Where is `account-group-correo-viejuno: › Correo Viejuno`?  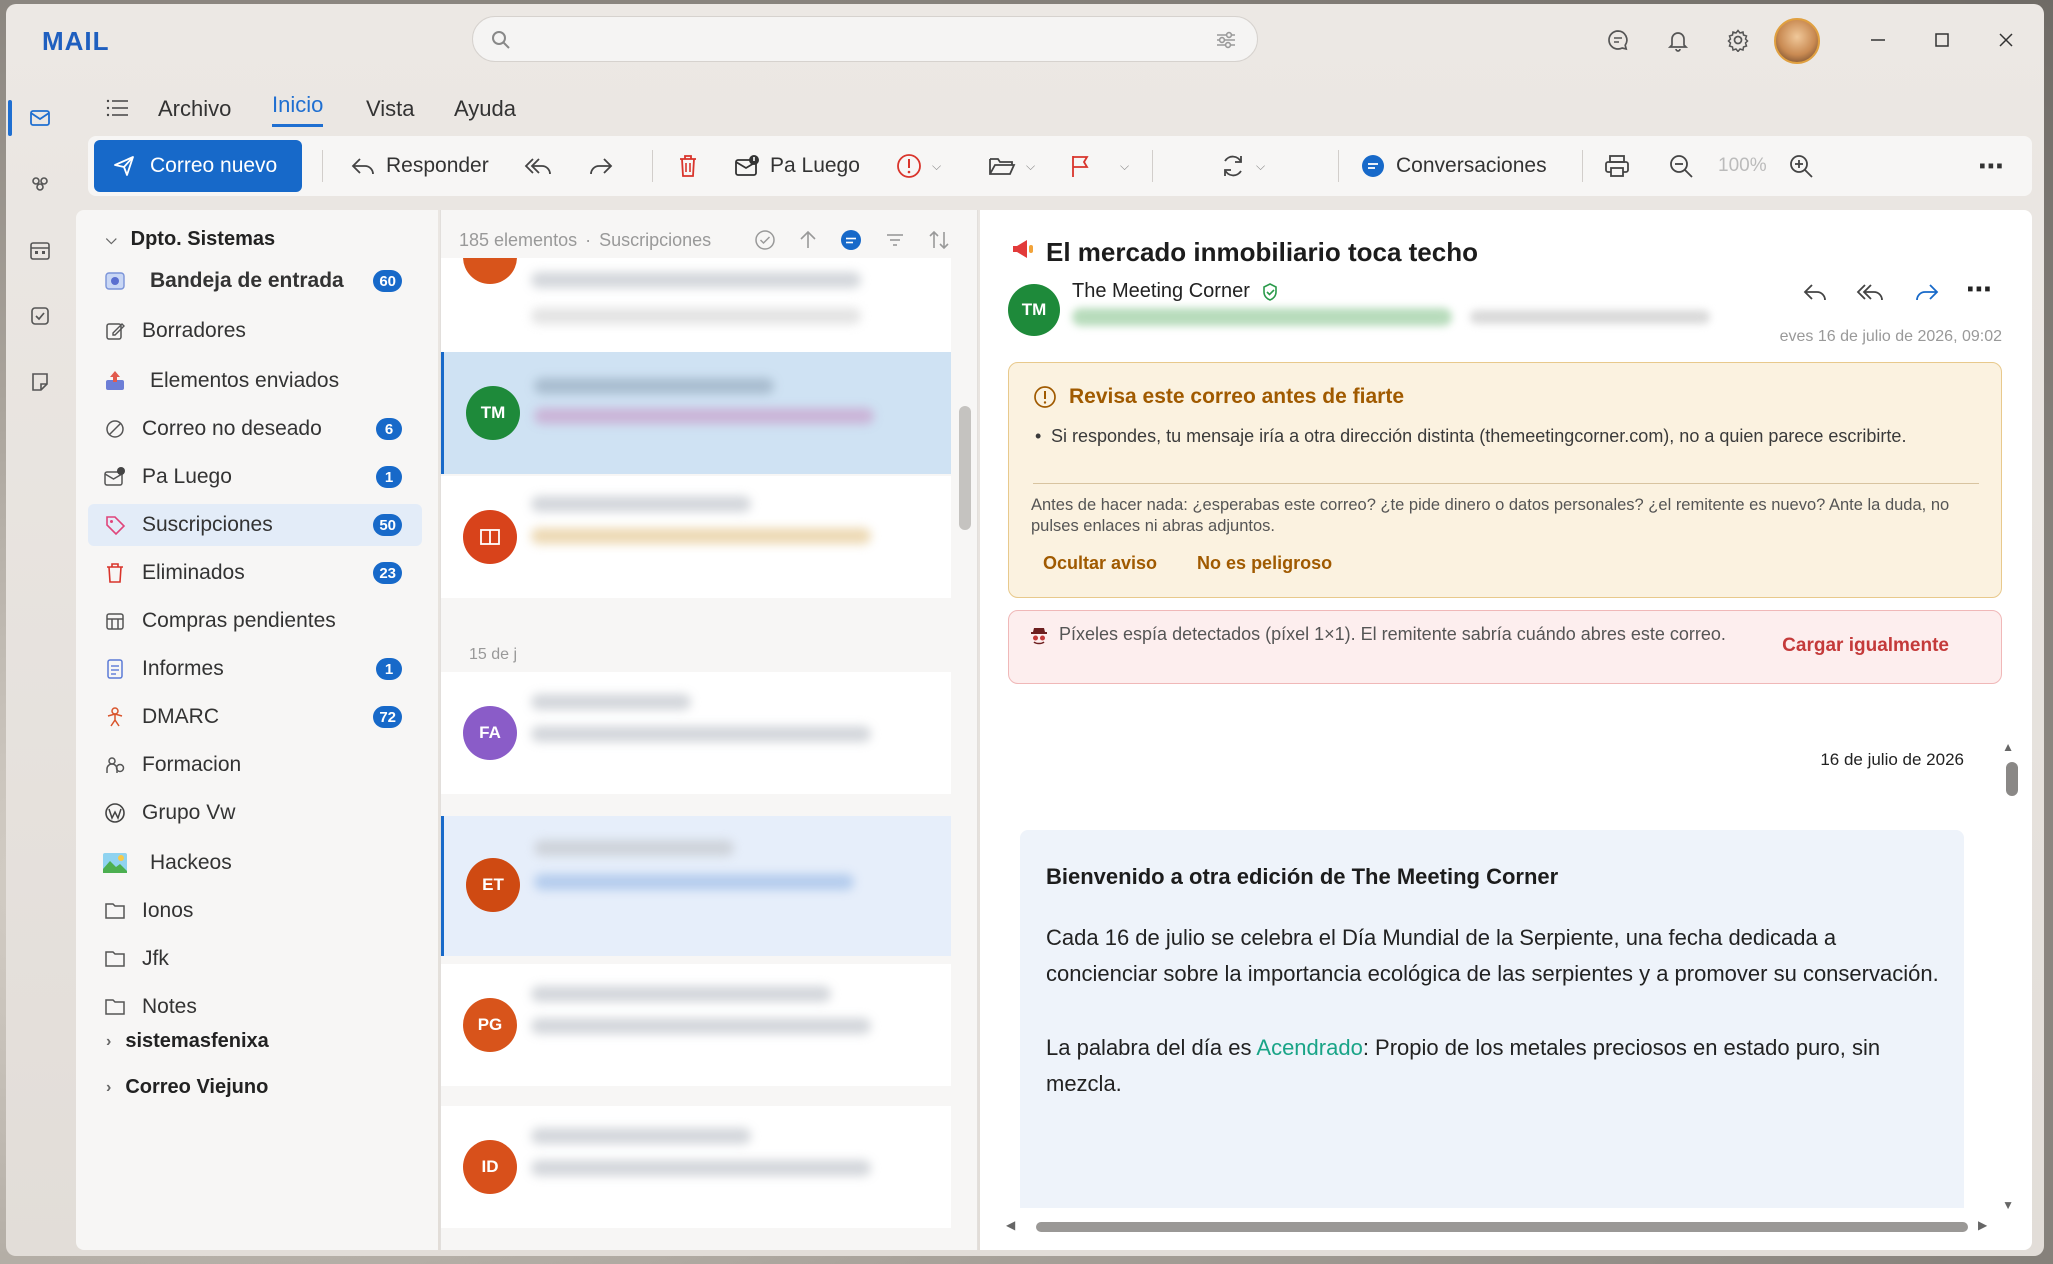 account-group-correo-viejuno: › Correo Viejuno is located at coordinates (187, 1087).